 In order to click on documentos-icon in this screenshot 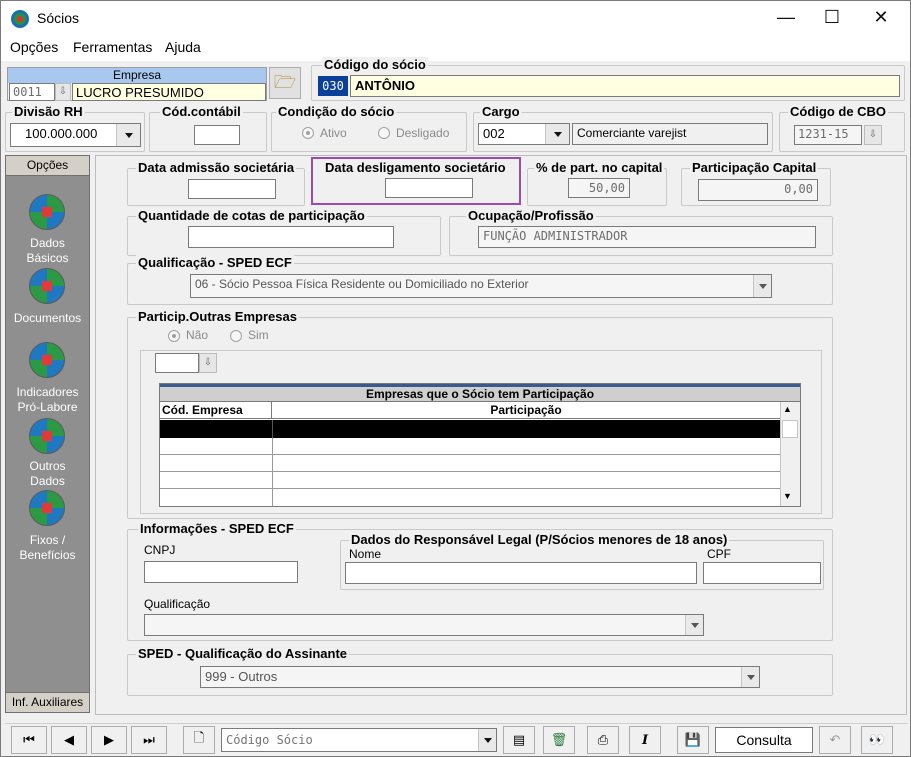, I will do `click(47, 286)`.